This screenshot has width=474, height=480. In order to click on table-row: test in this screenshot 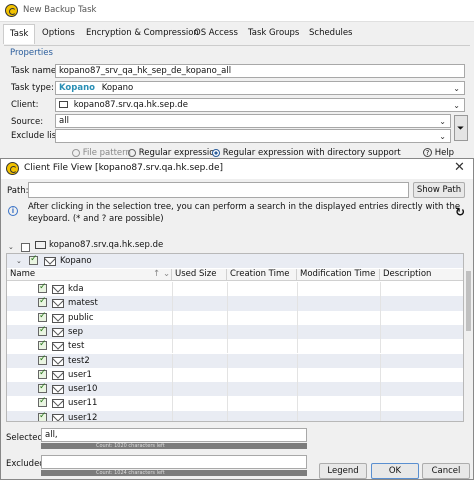, I will do `click(235, 346)`.